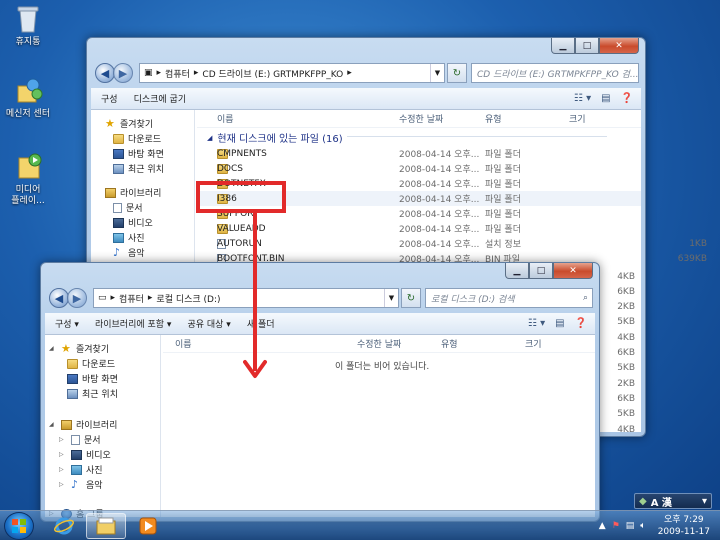 This screenshot has height=540, width=720. I want to click on nav-libraries: ◢ 라이브러리, so click(102, 424).